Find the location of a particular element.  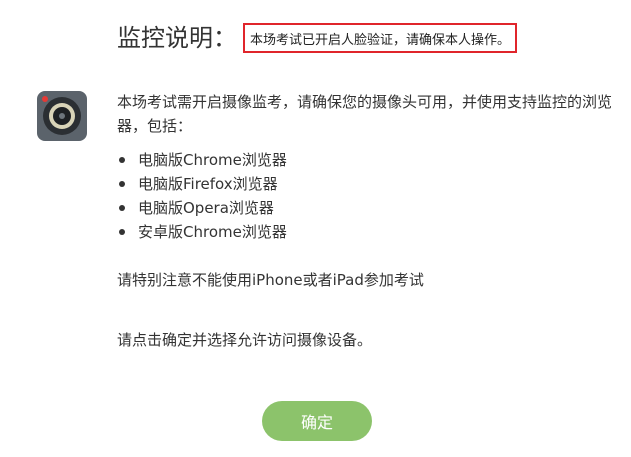

browser-name: 电脑版Opera浏览器 is located at coordinates (206, 208).